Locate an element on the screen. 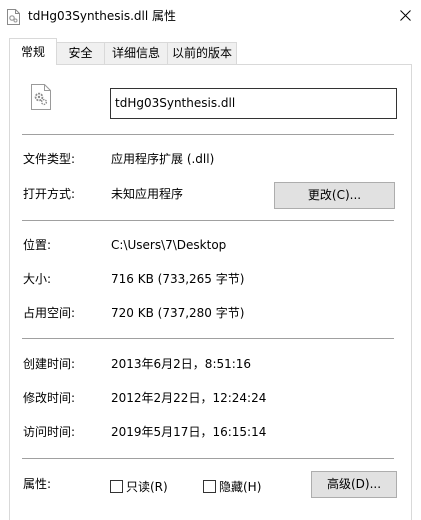  tab-details: 详细信息 is located at coordinates (136, 53).